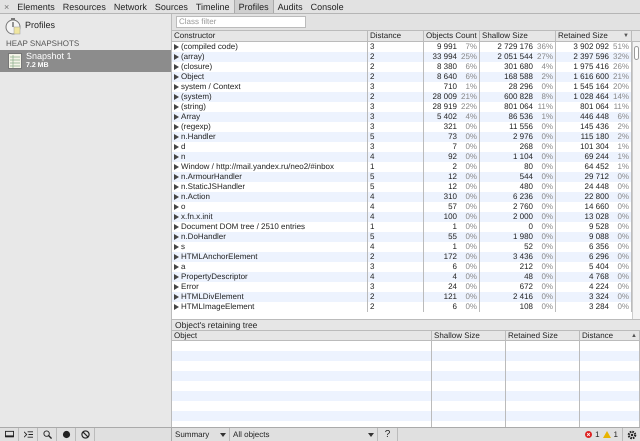  I want to click on table-cell: 2 729 176, so click(515, 47).